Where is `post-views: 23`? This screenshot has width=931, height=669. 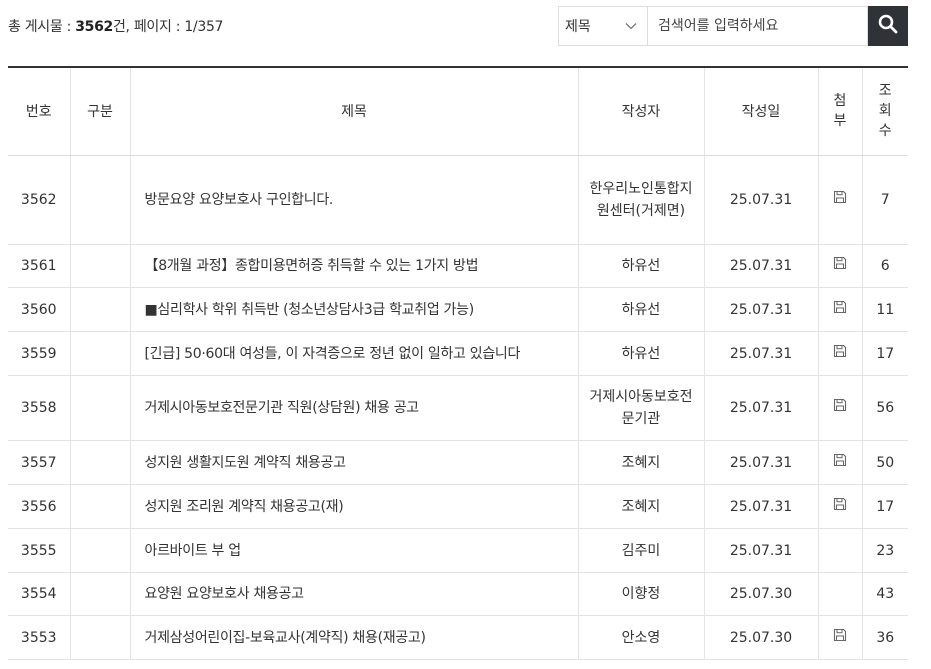 post-views: 23 is located at coordinates (885, 550).